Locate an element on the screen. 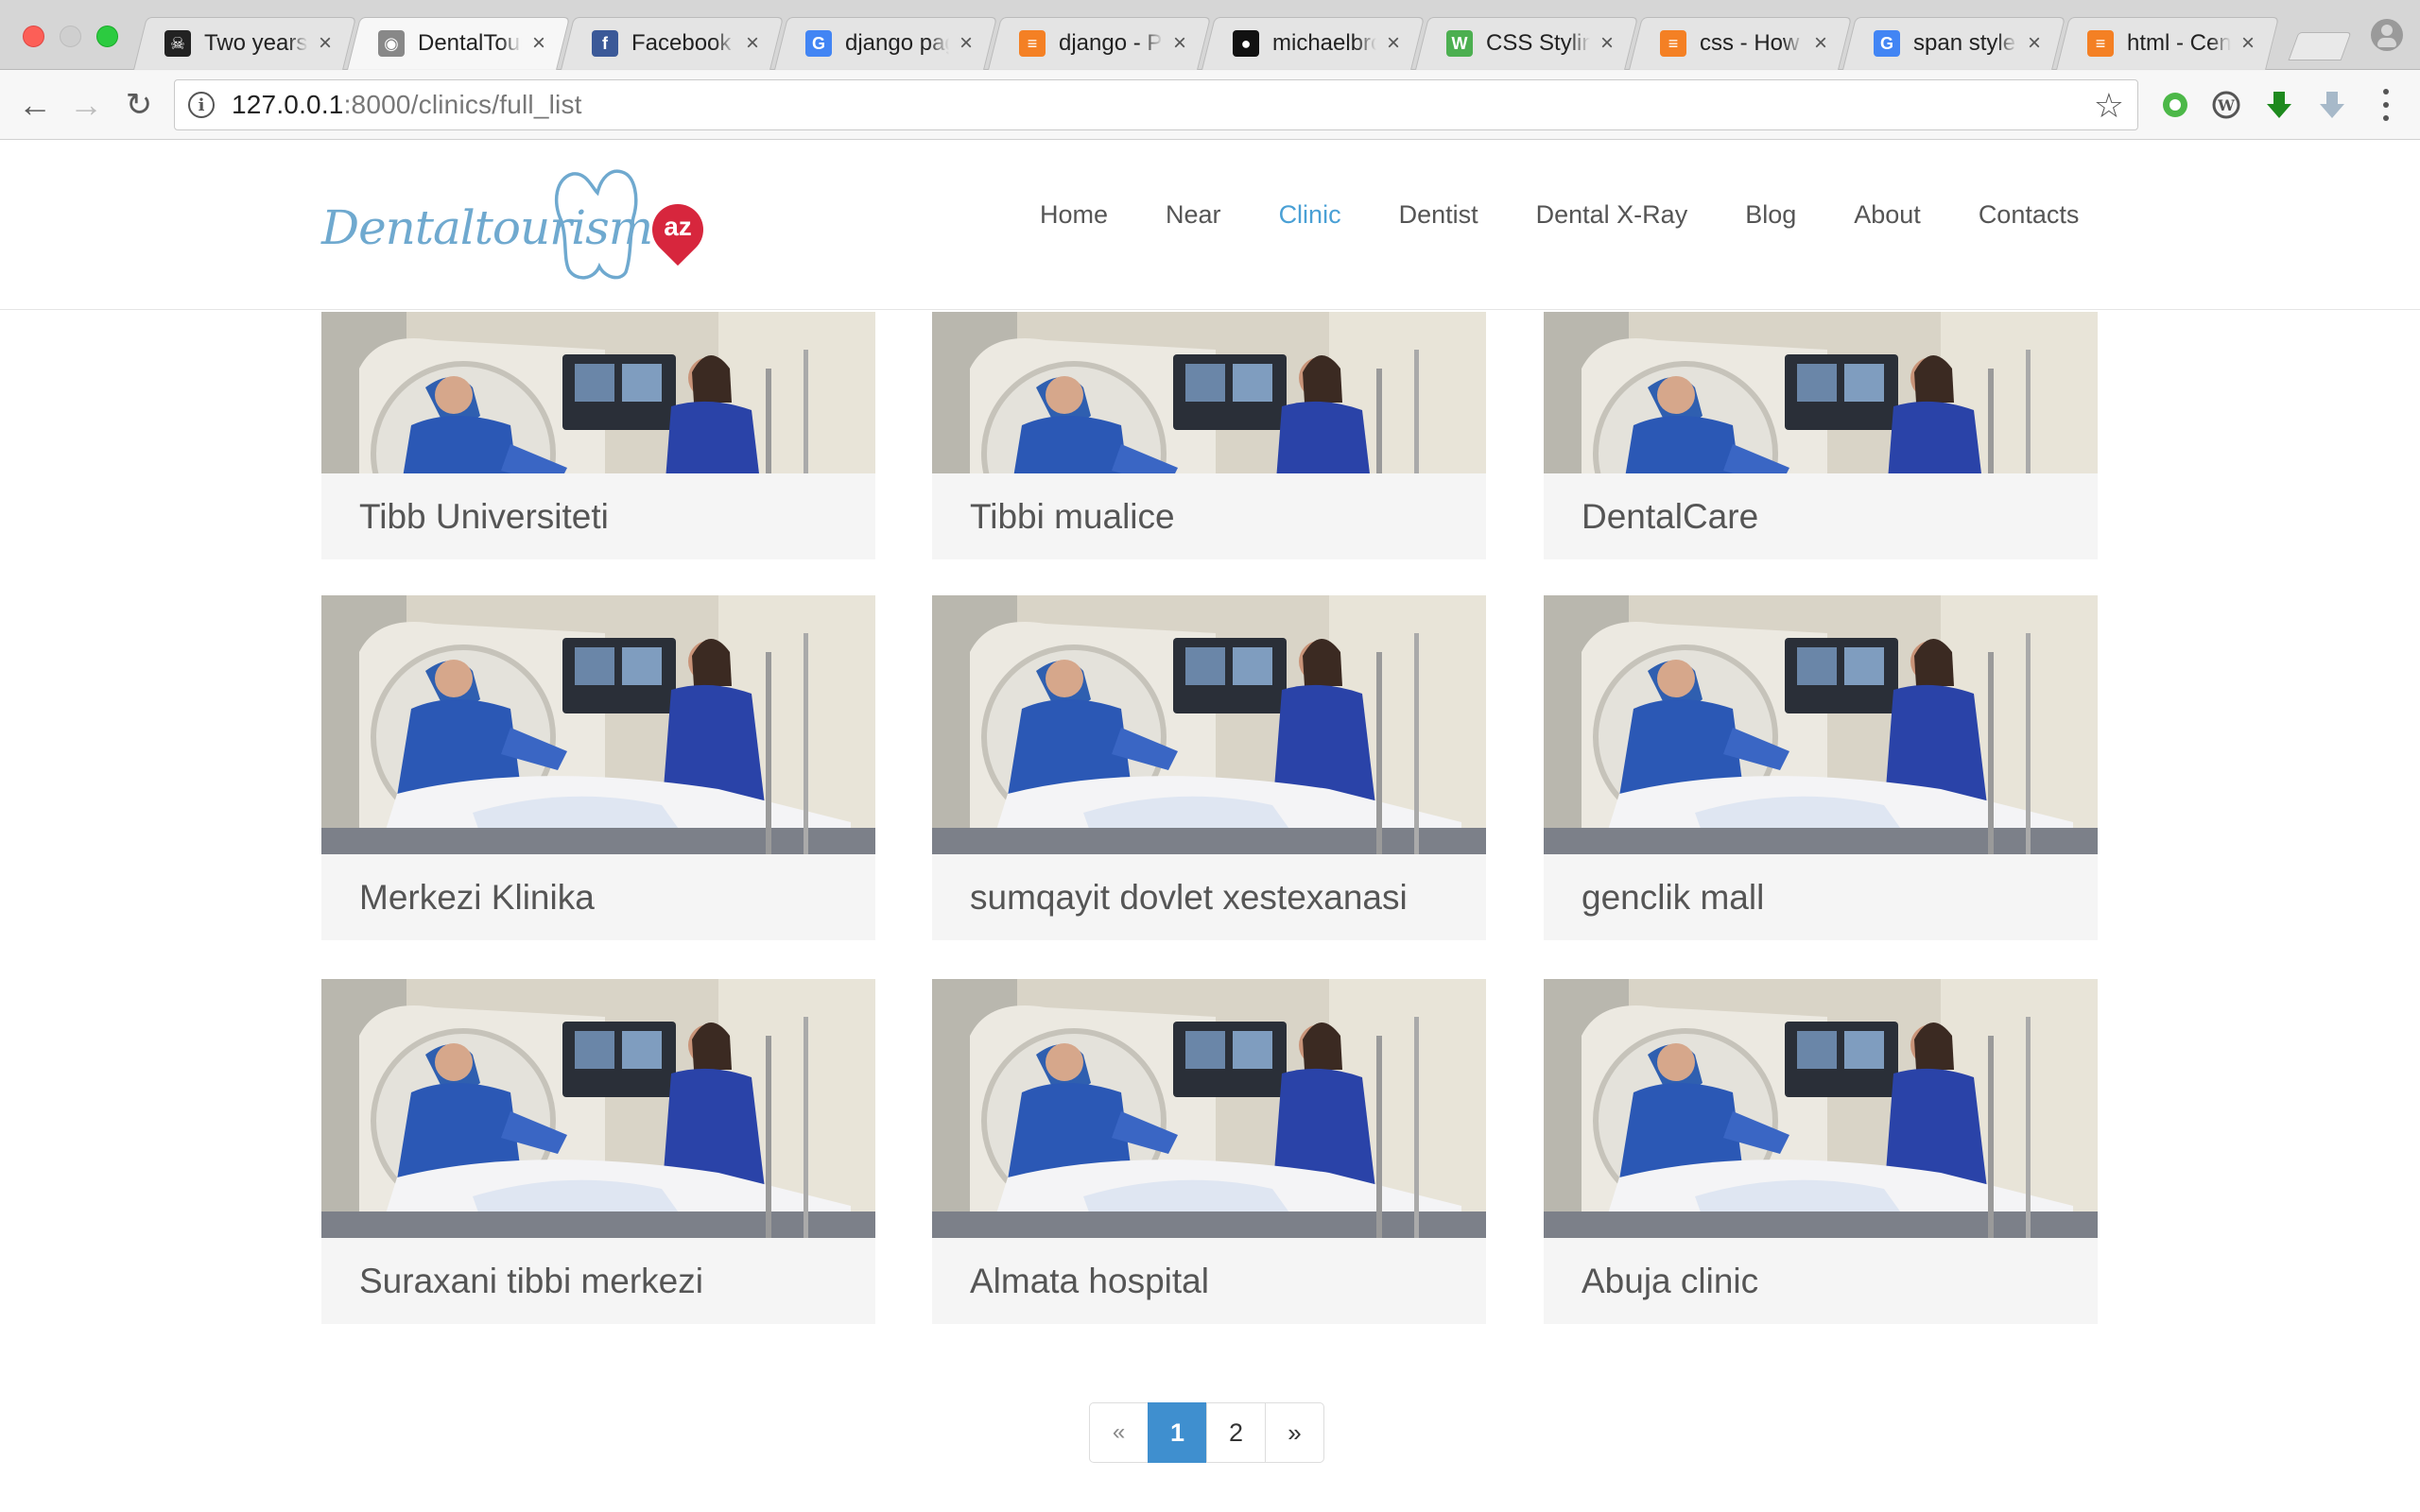 The height and width of the screenshot is (1512, 2420). pagination-page: 1 is located at coordinates (1177, 1432).